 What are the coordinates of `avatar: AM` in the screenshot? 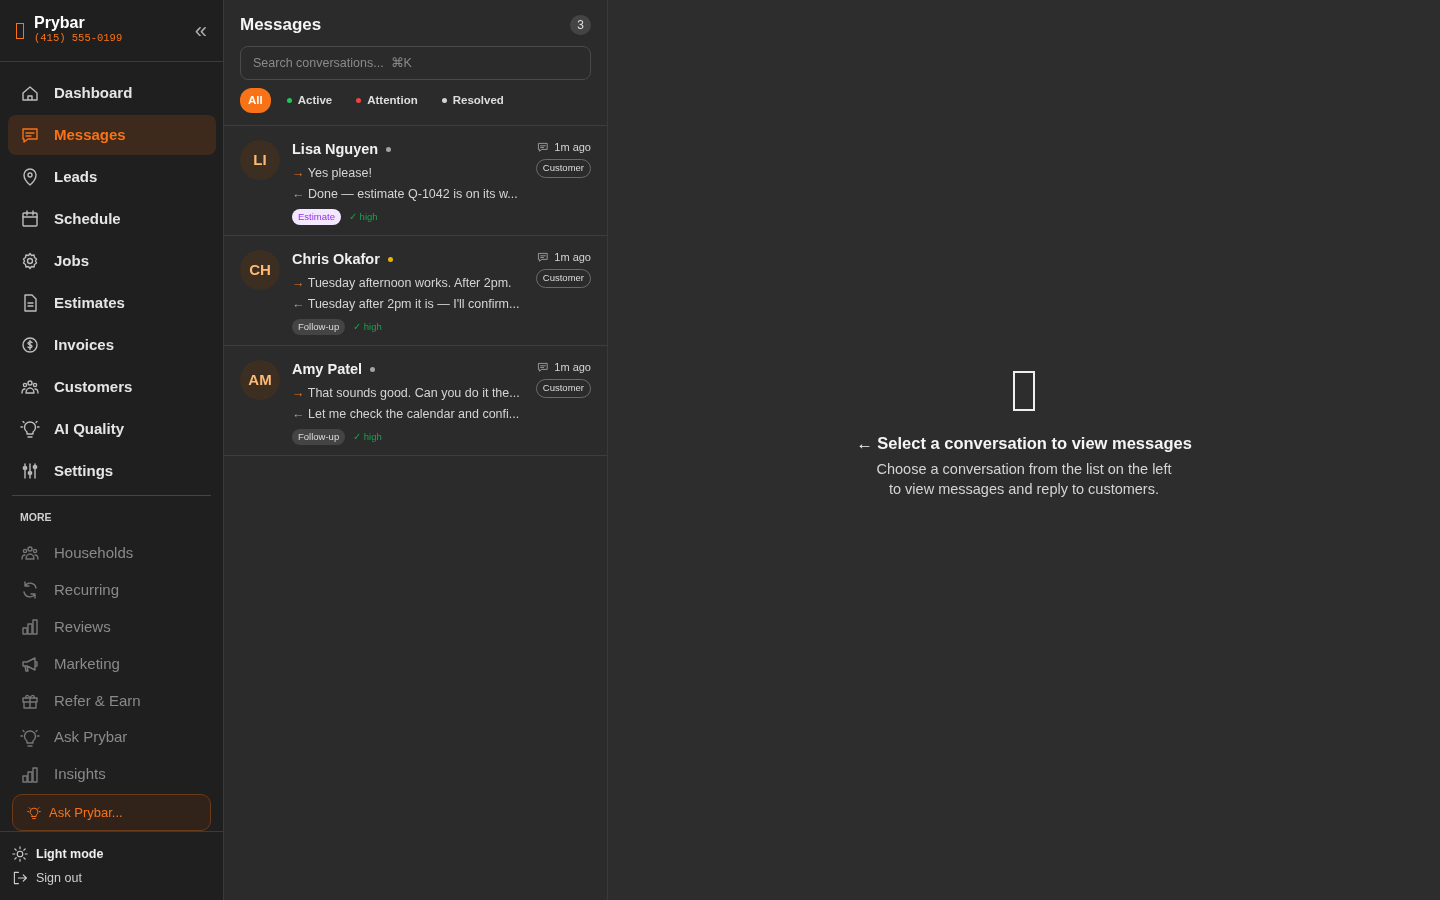 It's located at (260, 379).